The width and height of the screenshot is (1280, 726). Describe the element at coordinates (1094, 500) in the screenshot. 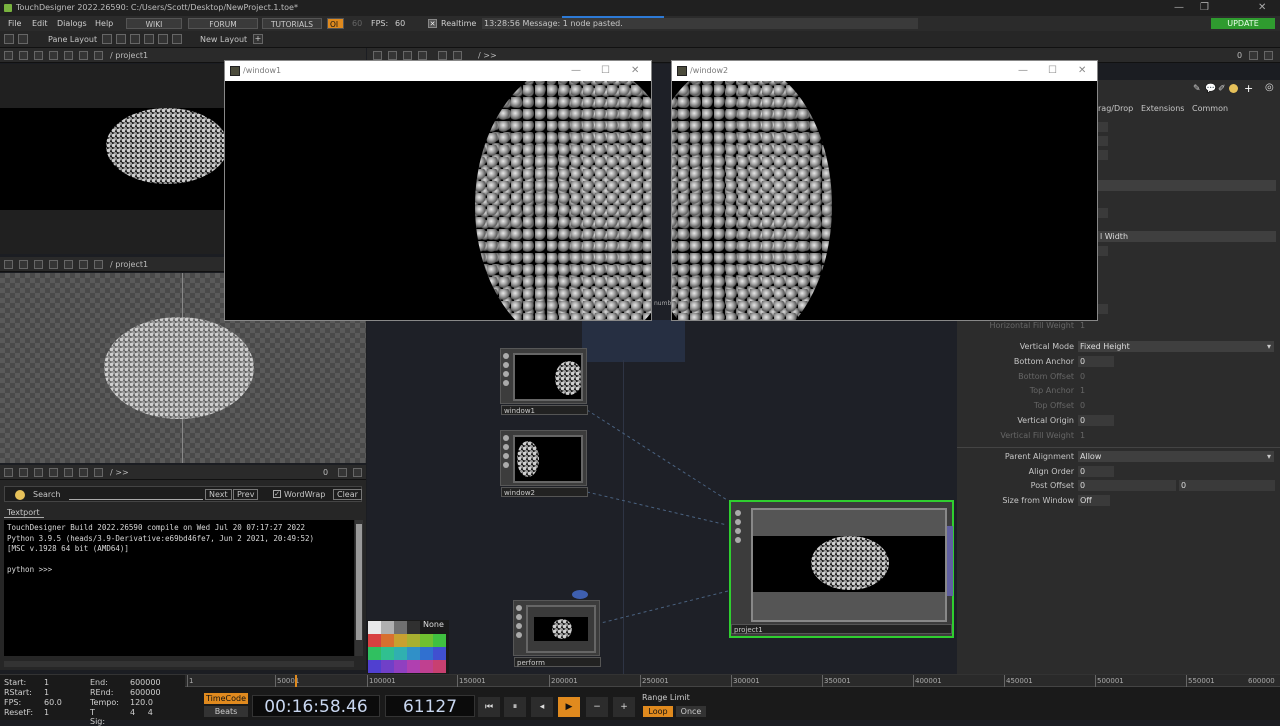

I see `size-from-window-toggle: Off` at that location.